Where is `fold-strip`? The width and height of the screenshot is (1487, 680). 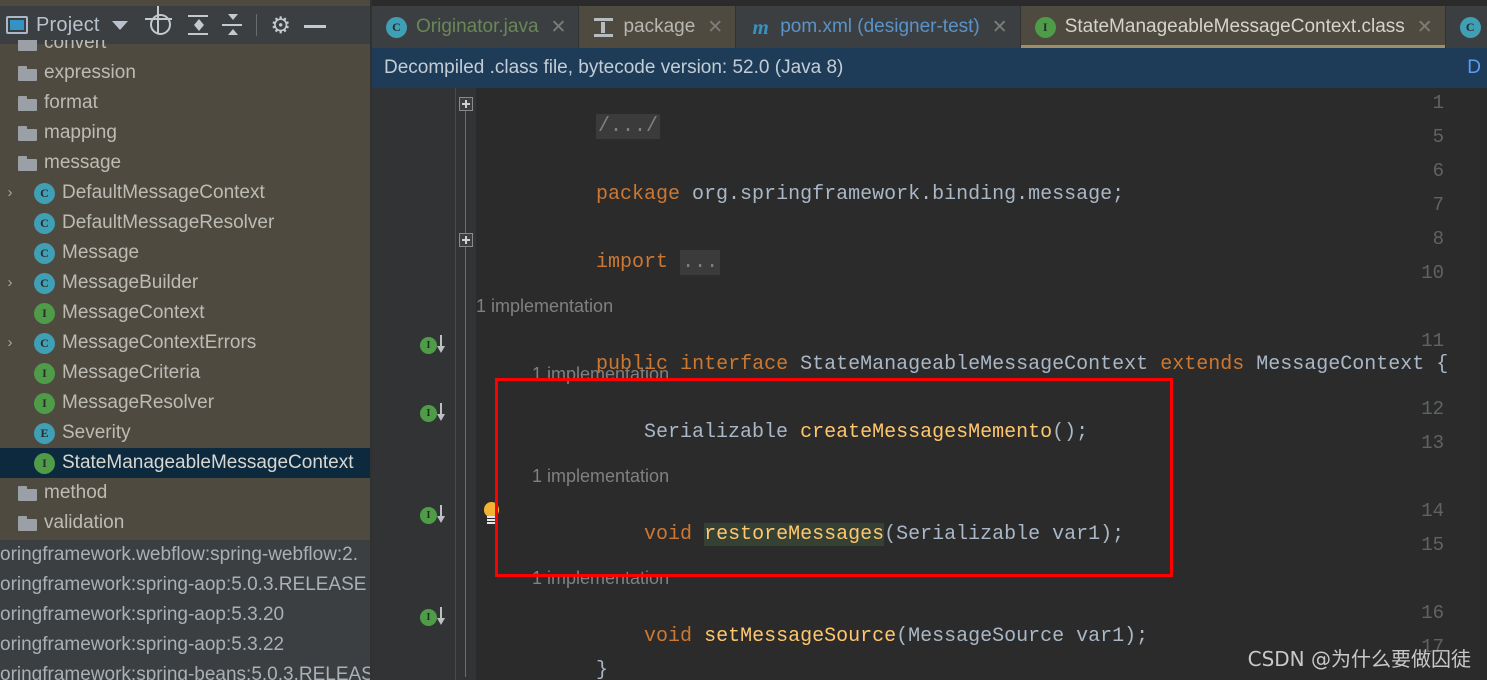
fold-strip is located at coordinates (466, 384).